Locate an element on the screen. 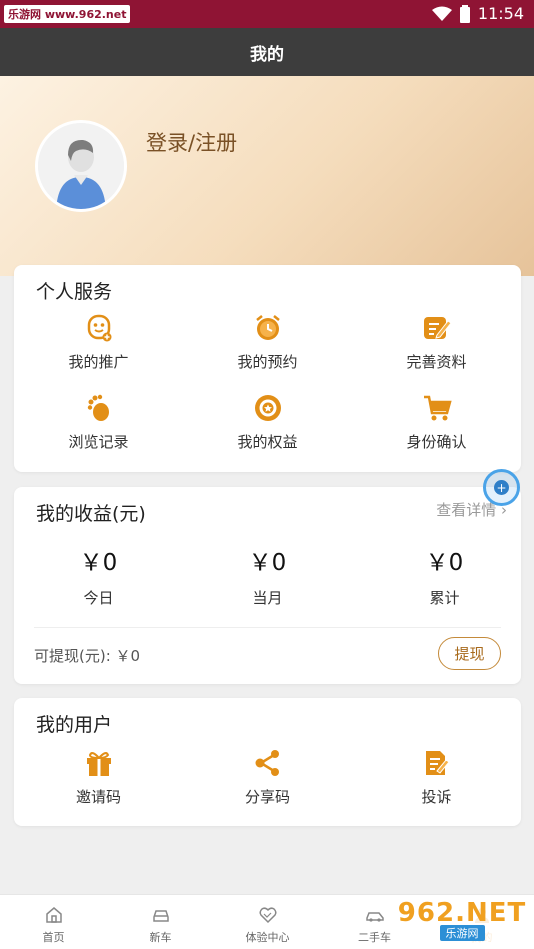 The width and height of the screenshot is (534, 949). watermark-small-text: 乐游网 is located at coordinates (462, 933).